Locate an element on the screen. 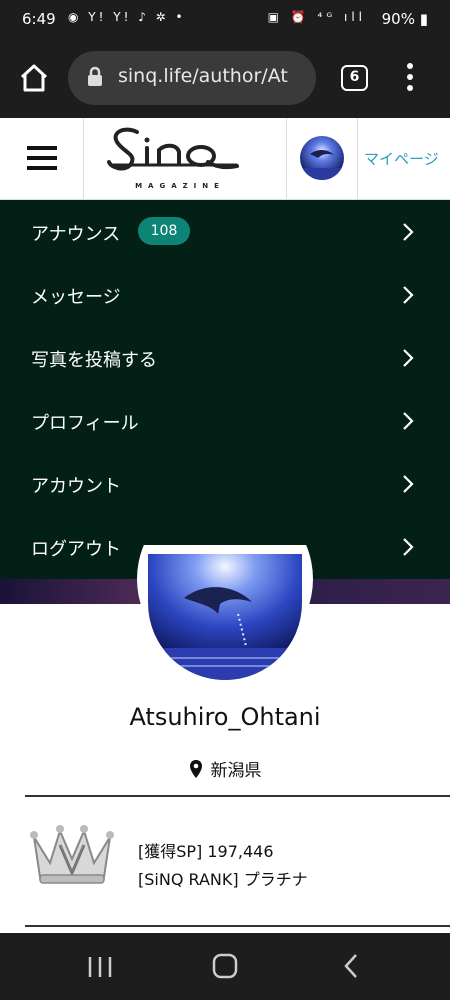  location-text: 新潟県 is located at coordinates (236, 771).